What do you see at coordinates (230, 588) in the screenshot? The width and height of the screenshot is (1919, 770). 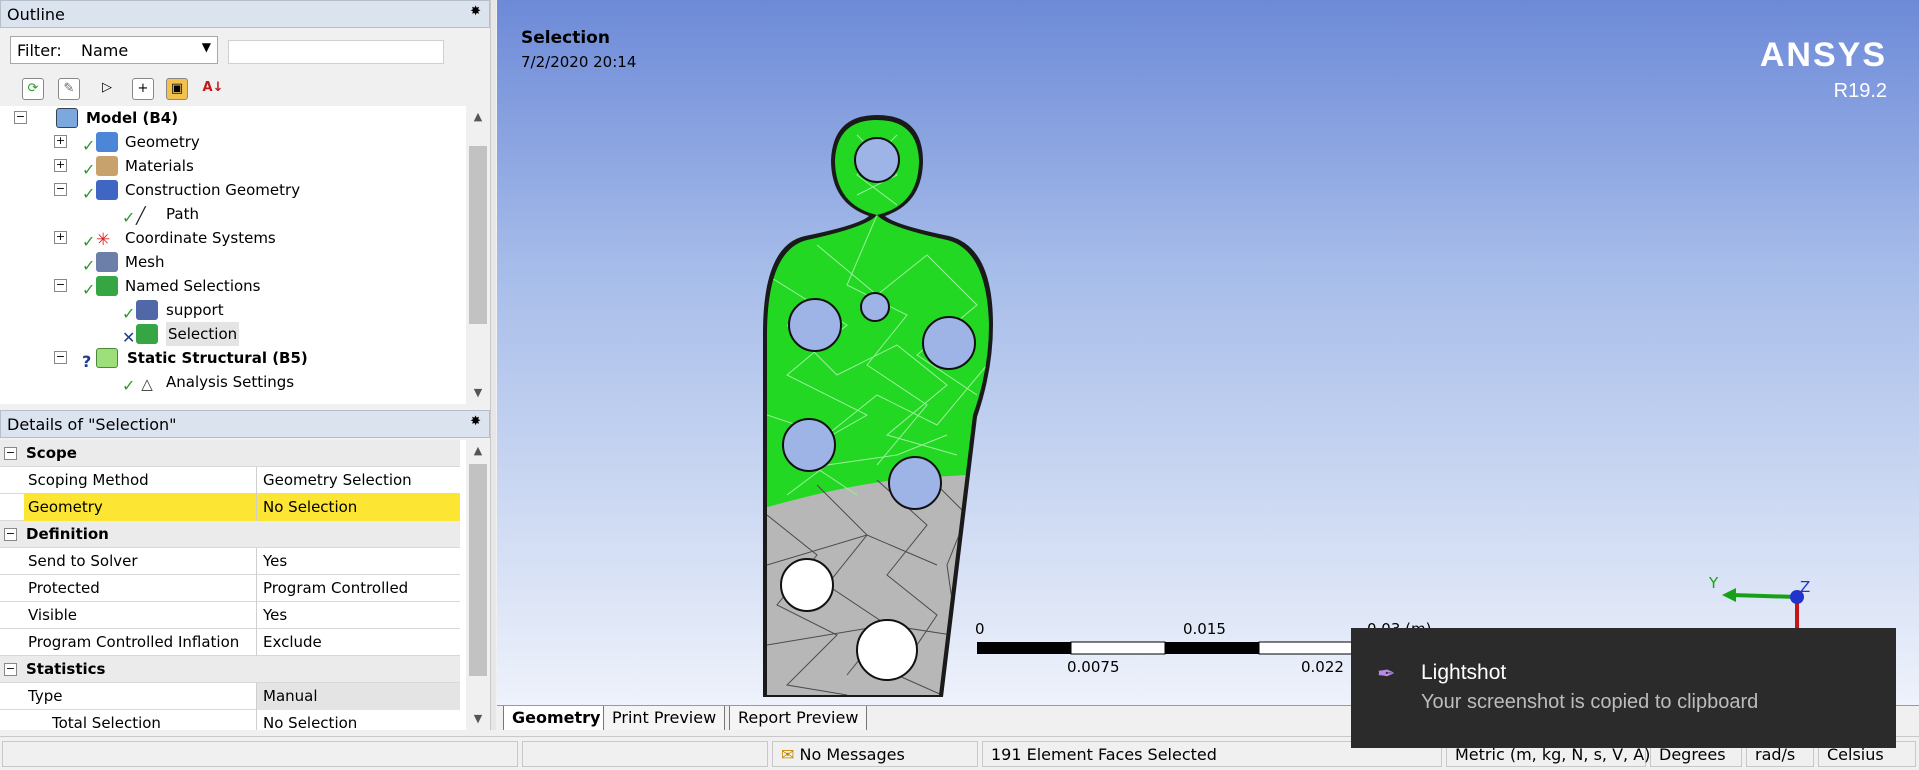 I see `detail-row-protected: Protected Program Controlled` at bounding box center [230, 588].